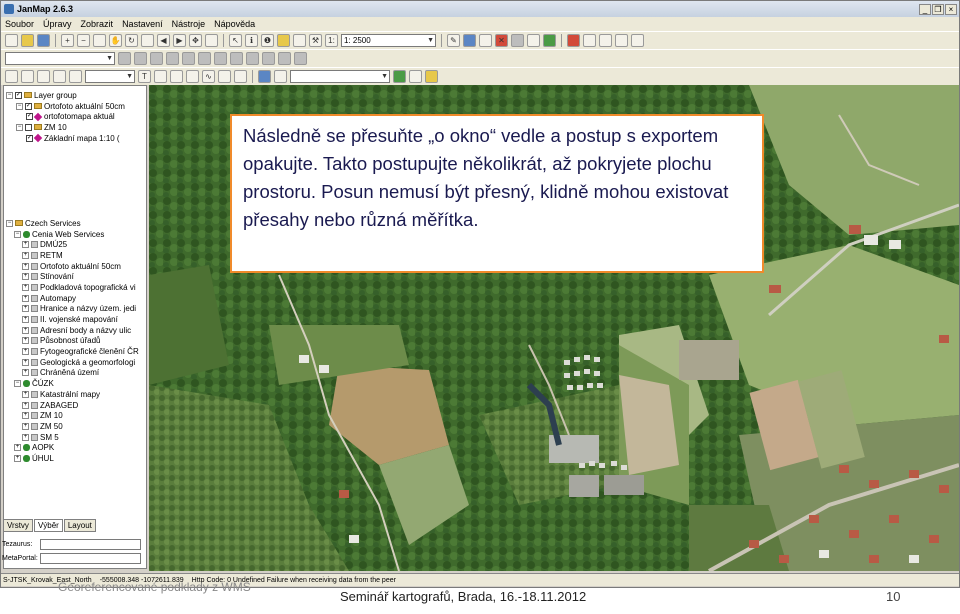 The image size is (960, 614). What do you see at coordinates (208, 76) in the screenshot?
I see `wave-icon: ∿` at bounding box center [208, 76].